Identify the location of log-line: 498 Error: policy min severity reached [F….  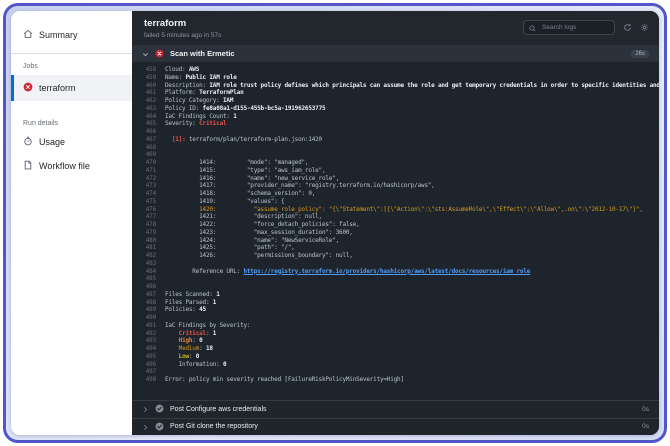
(274, 379).